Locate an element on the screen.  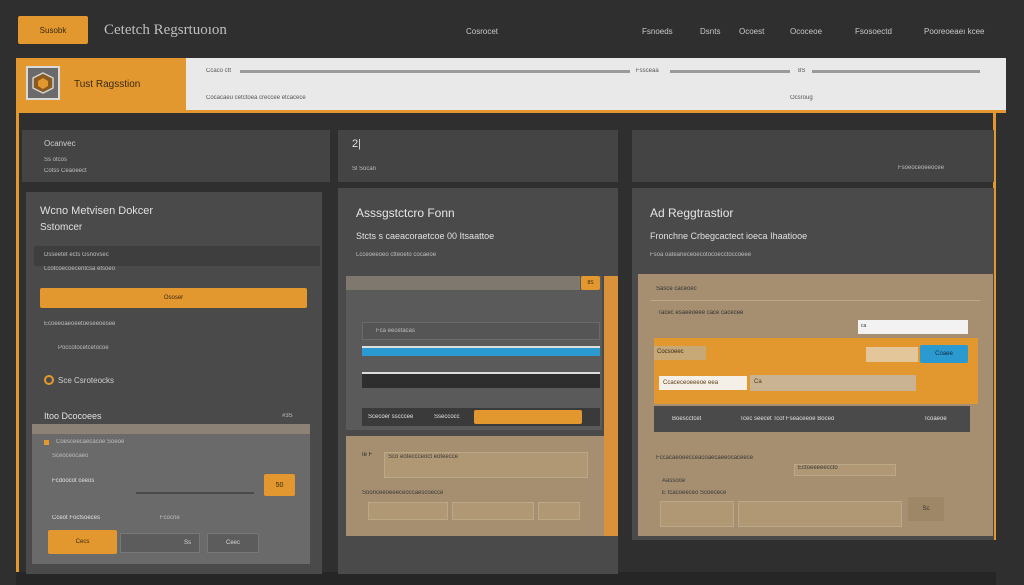
left-line-a: Dsseetet ects Gsnovsec is located at coordinates (76, 255).